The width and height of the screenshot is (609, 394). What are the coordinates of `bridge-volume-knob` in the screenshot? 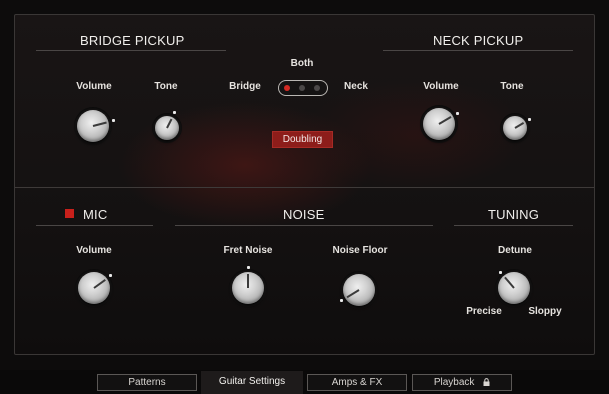 It's located at (93, 126).